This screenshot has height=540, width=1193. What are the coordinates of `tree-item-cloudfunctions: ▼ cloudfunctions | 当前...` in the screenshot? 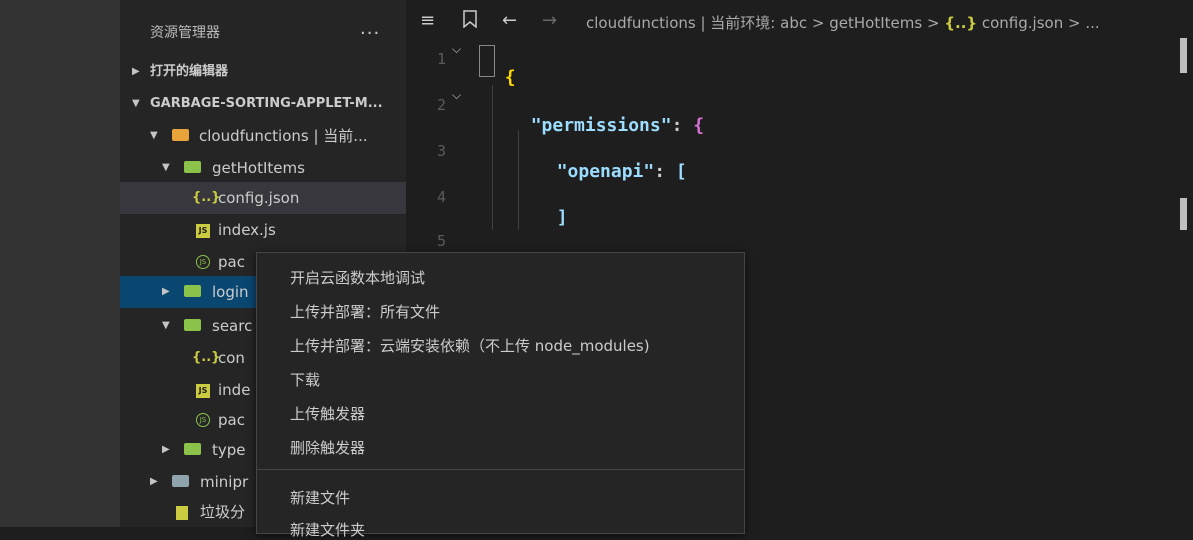 It's located at (263, 136).